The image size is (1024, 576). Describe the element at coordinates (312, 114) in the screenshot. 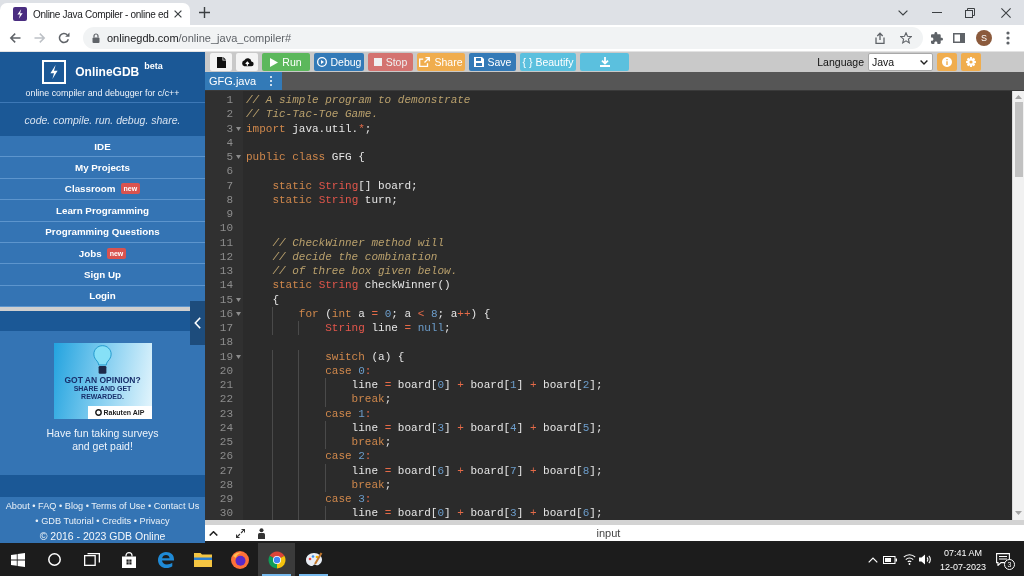

I see `code-line: // Tic-Tac-Toe Game.` at that location.